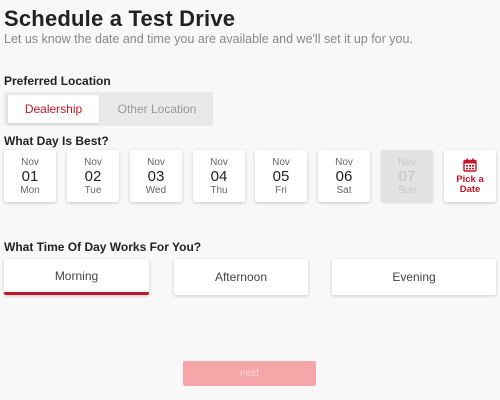 This screenshot has width=500, height=400. Describe the element at coordinates (53, 109) in the screenshot. I see `location-option-dealership: Dealership` at that location.